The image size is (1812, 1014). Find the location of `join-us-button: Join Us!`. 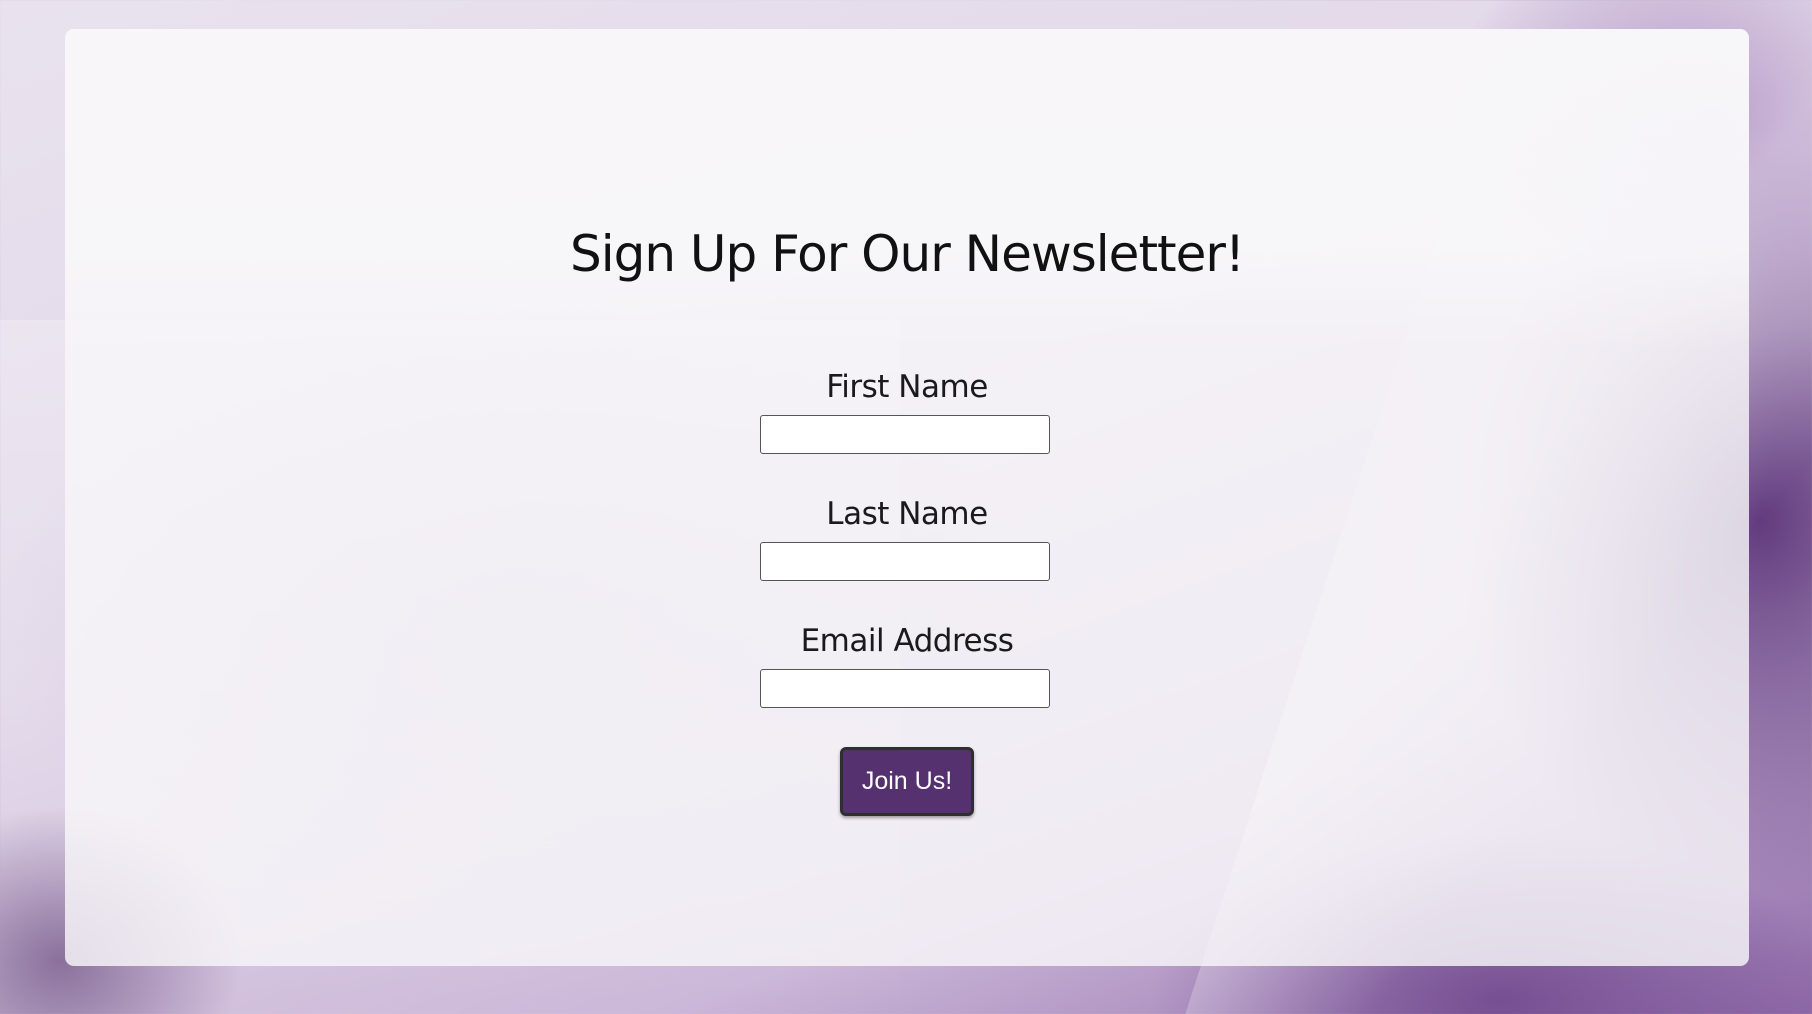

join-us-button: Join Us! is located at coordinates (907, 781).